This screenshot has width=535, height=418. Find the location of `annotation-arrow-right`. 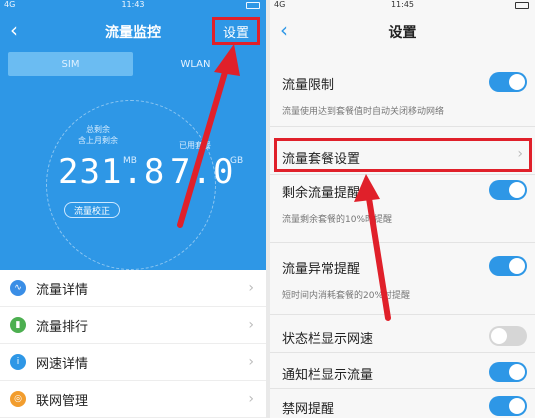

annotation-arrow-right is located at coordinates (372, 247).